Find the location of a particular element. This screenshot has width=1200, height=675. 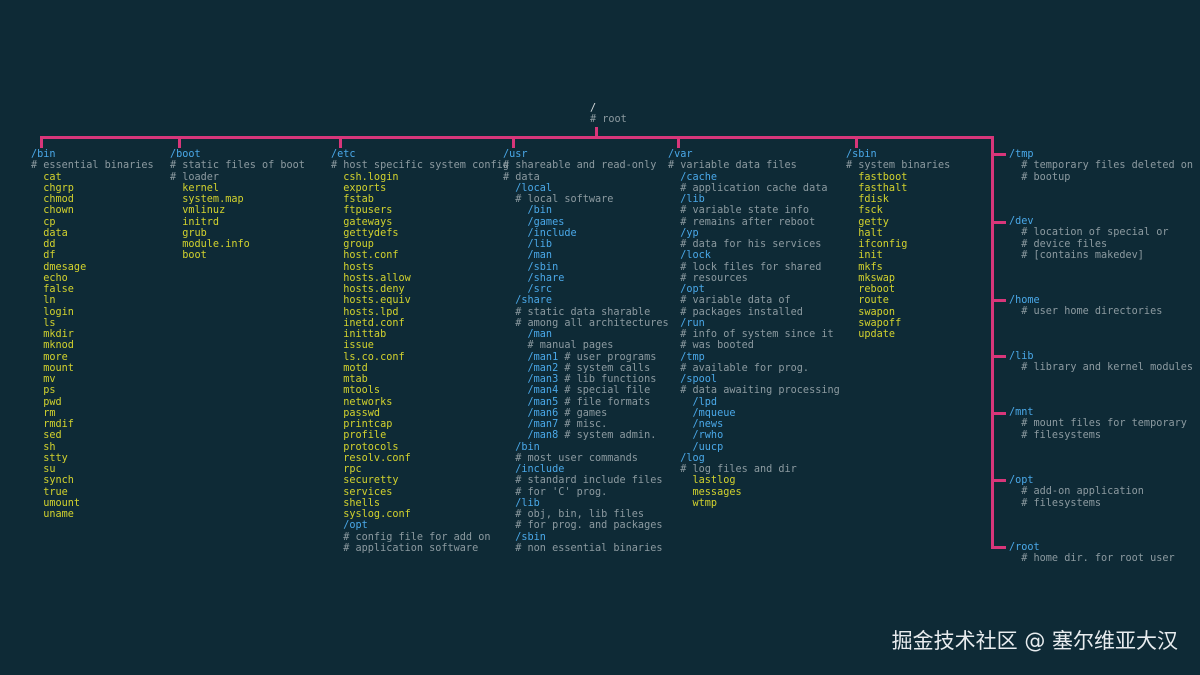

file-entry: hosts.allow is located at coordinates (371, 278).